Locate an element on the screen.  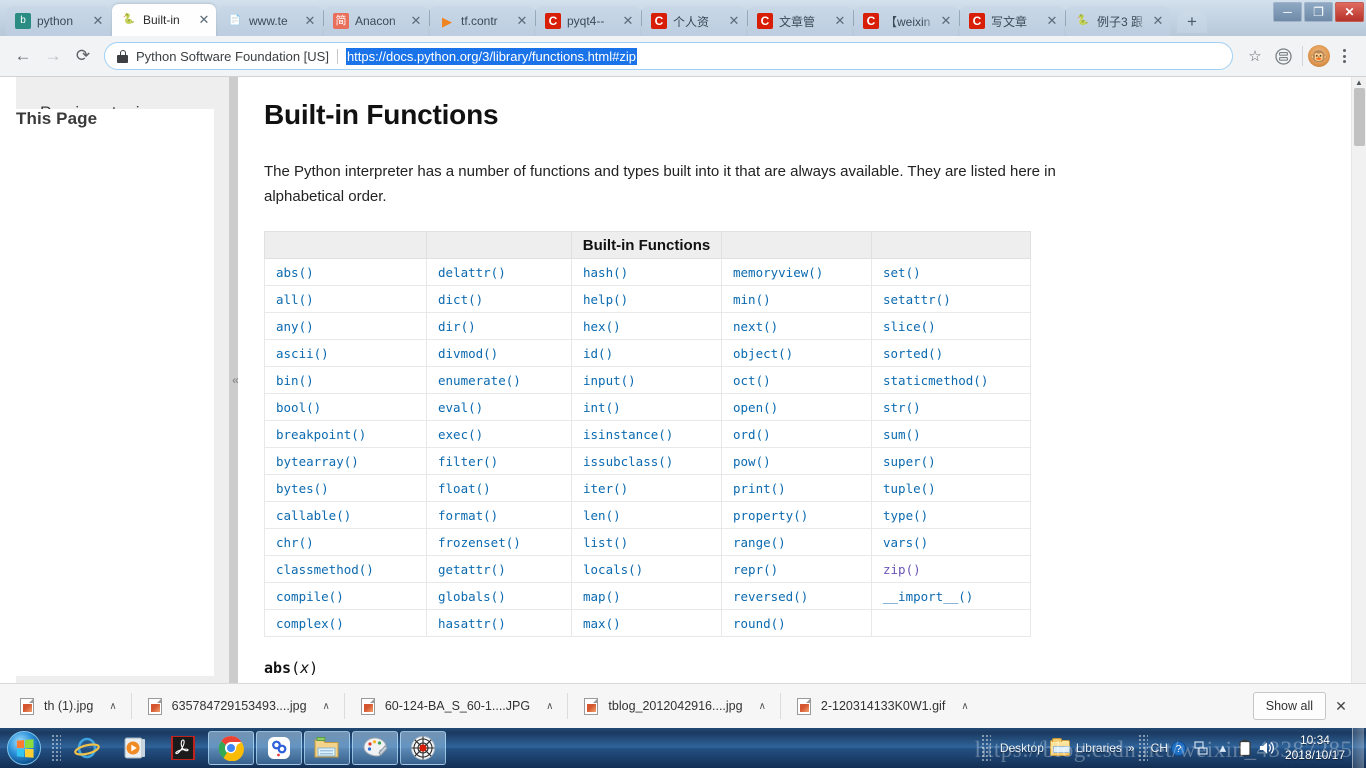
maximize-button: ❐ is located at coordinates (1318, 12).